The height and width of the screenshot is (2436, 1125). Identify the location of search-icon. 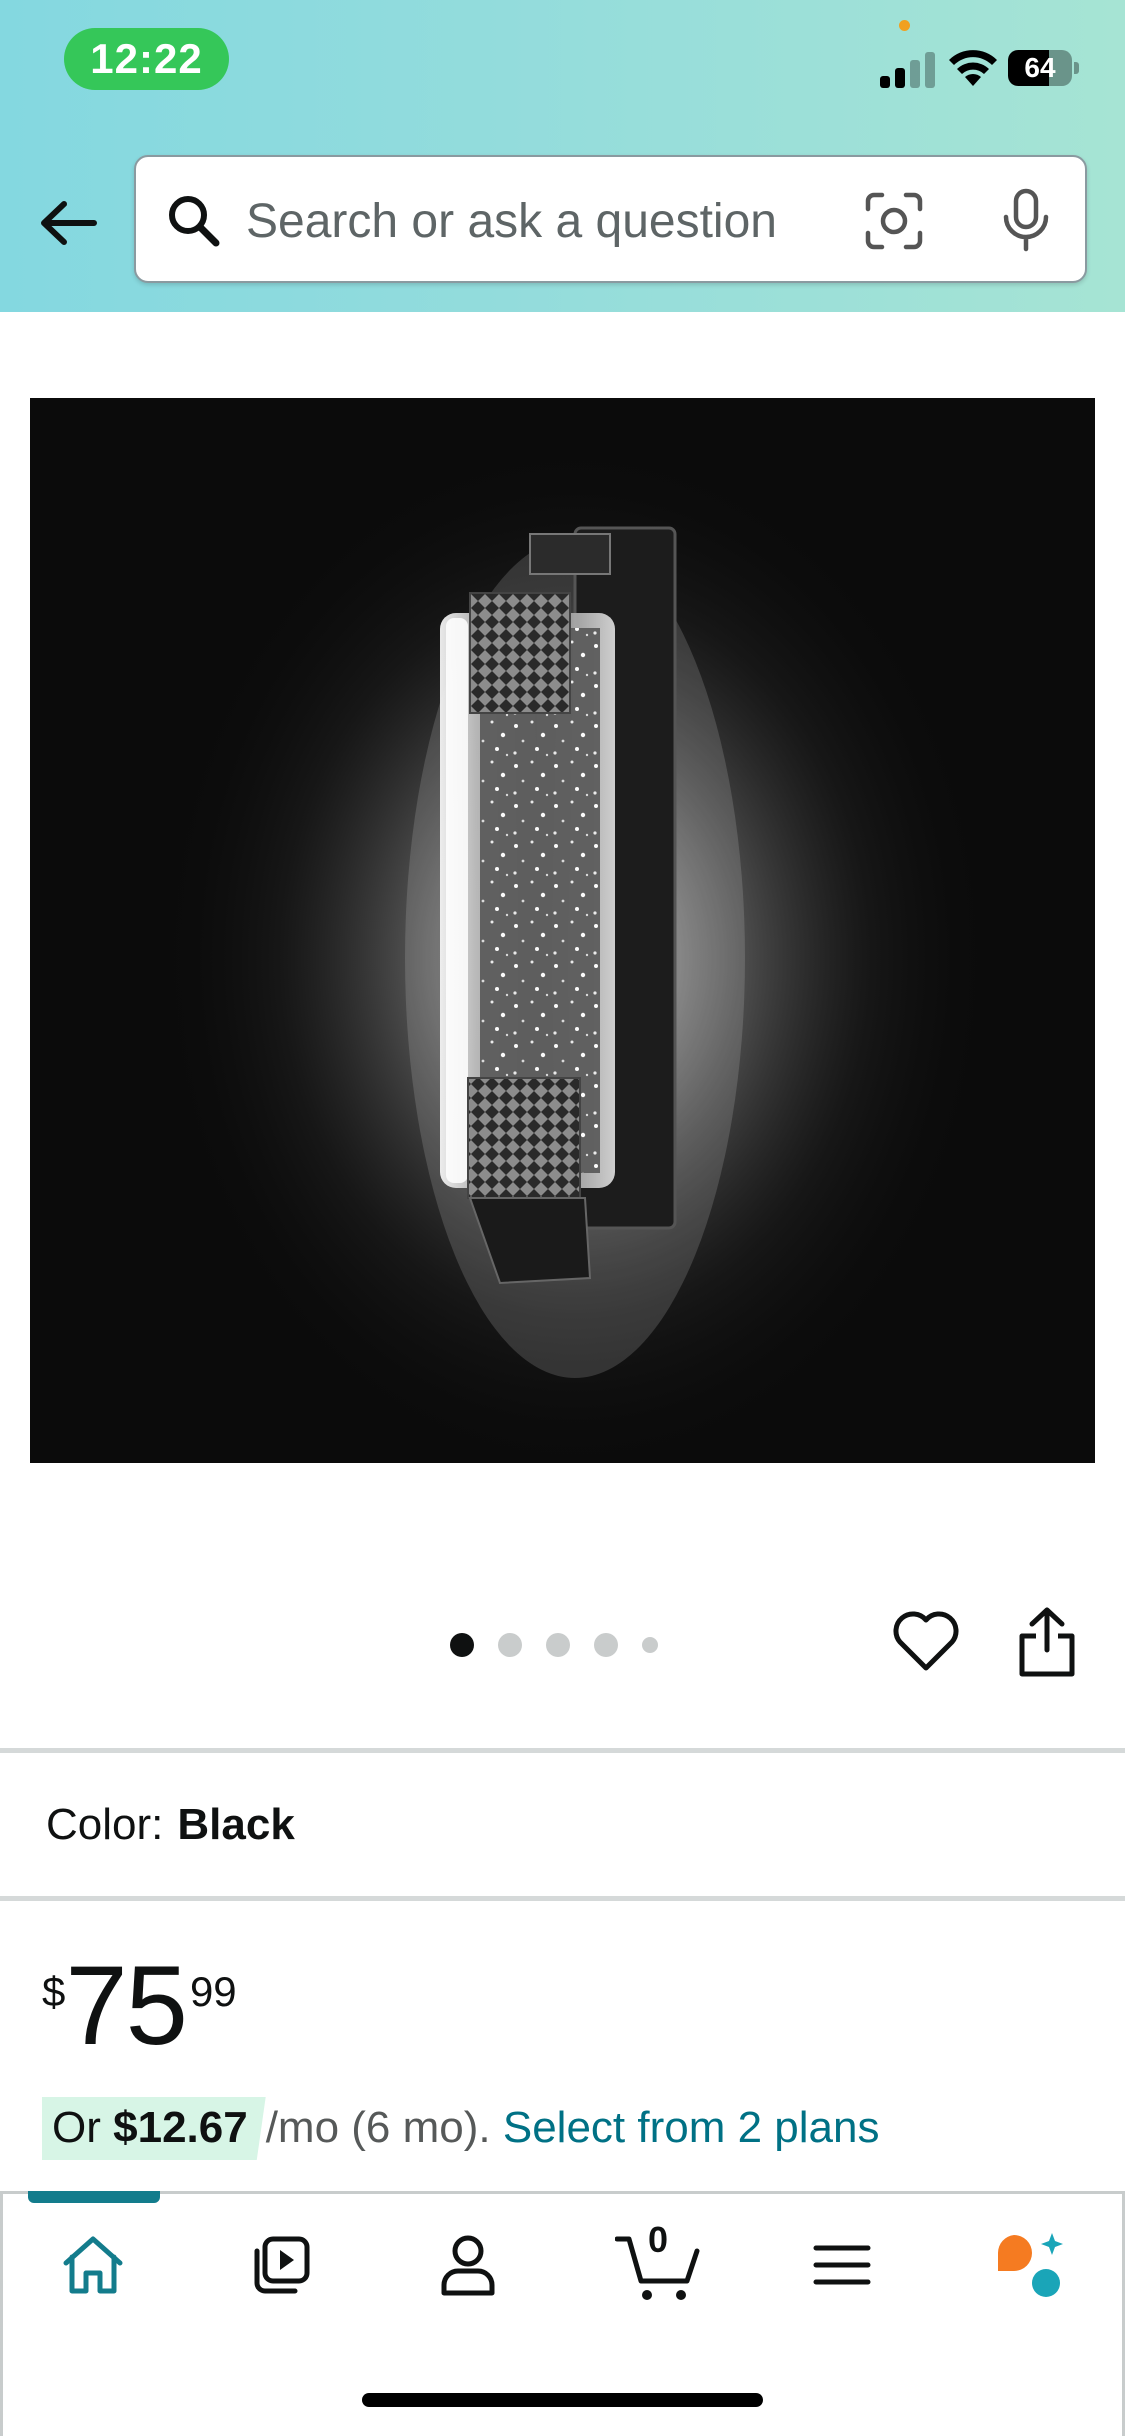
(194, 221).